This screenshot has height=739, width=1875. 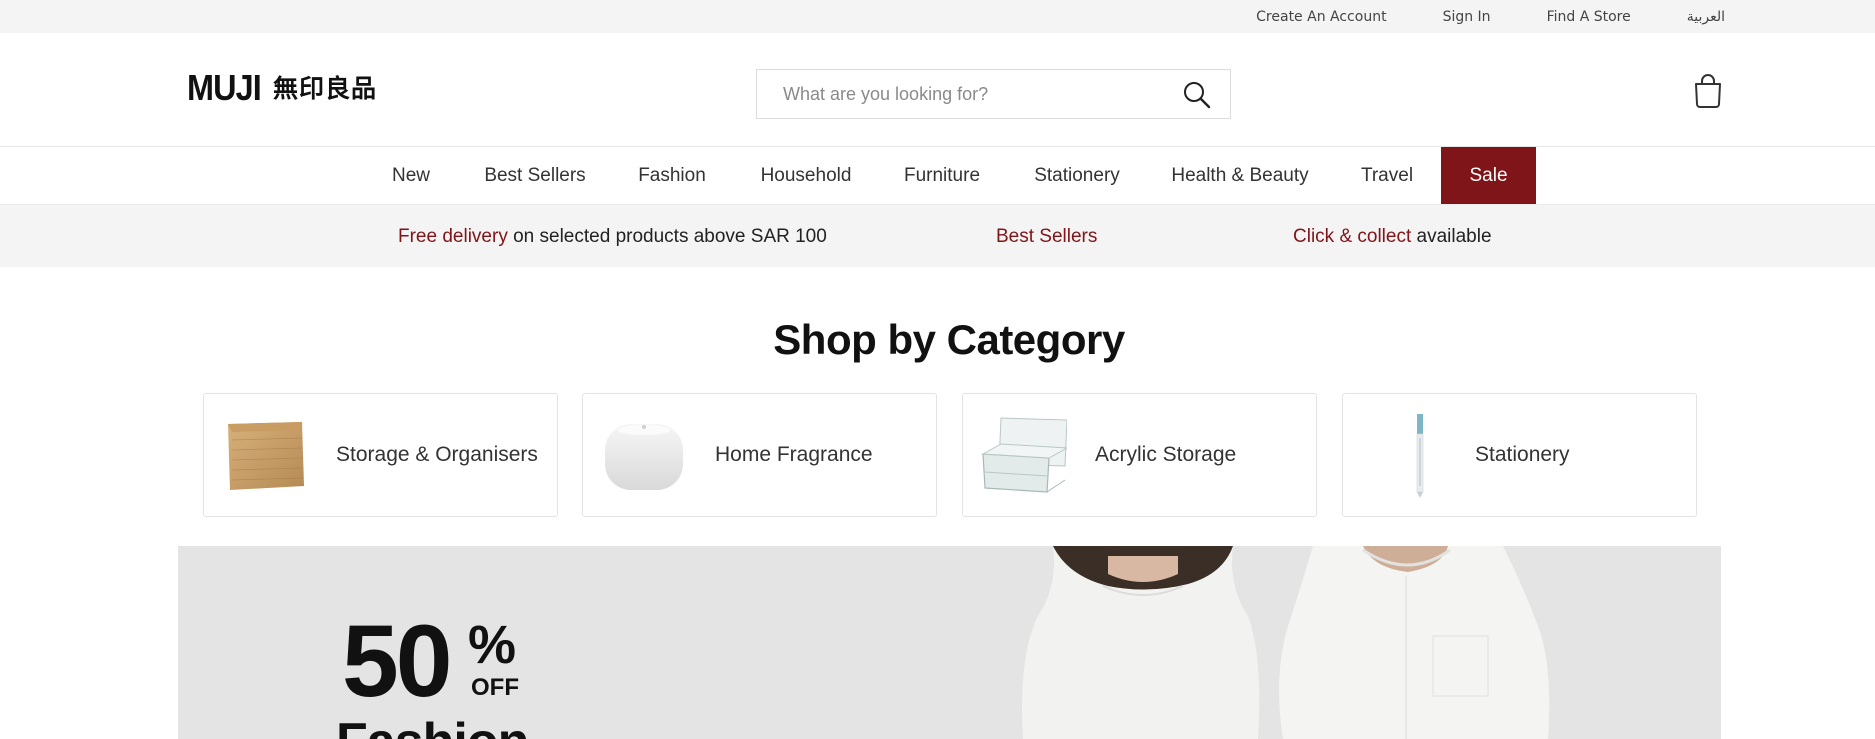 What do you see at coordinates (967, 94) in the screenshot?
I see `search-input` at bounding box center [967, 94].